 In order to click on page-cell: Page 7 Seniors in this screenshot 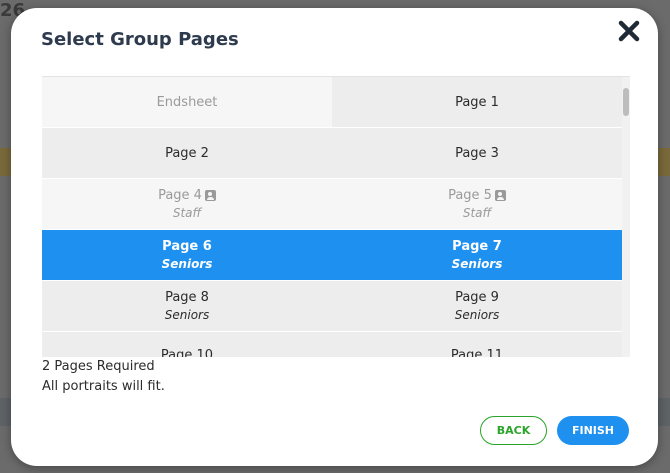, I will do `click(477, 255)`.